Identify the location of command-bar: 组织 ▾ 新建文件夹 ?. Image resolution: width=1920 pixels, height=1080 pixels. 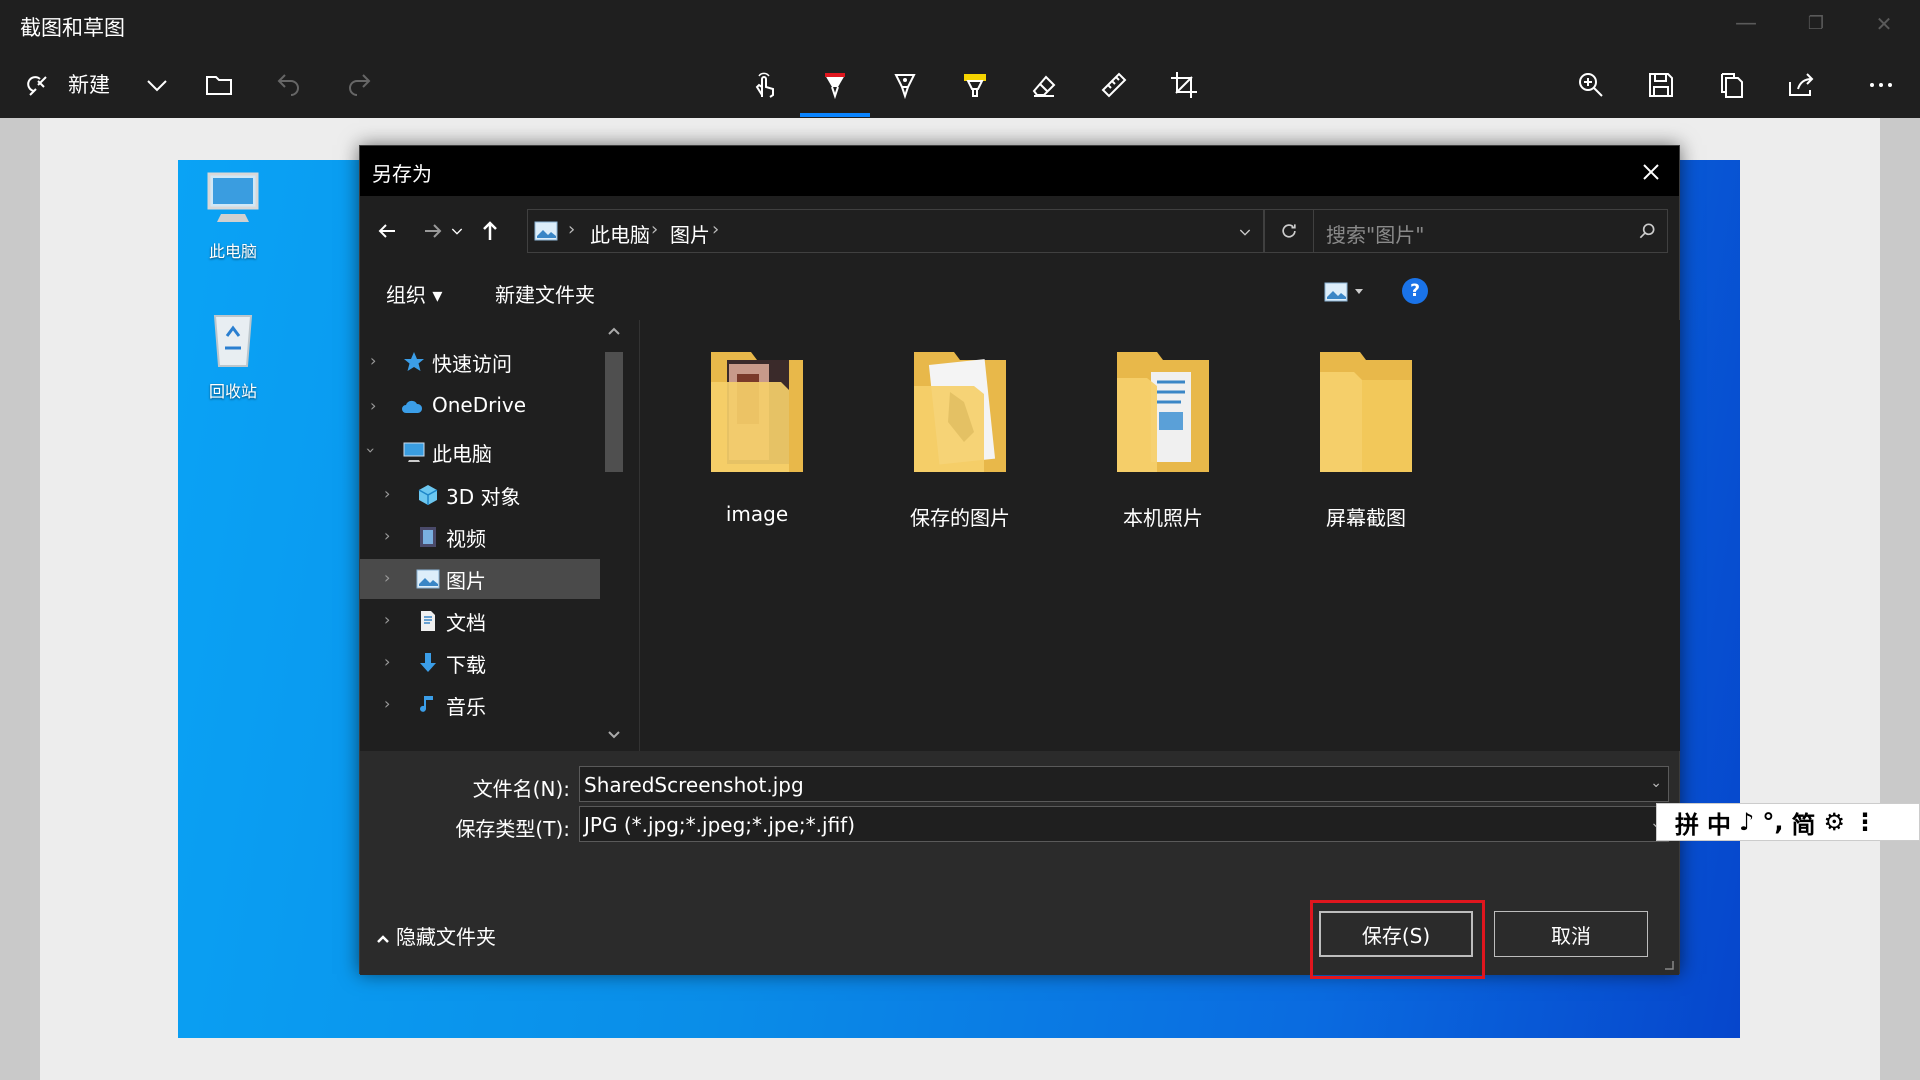
(1019, 292).